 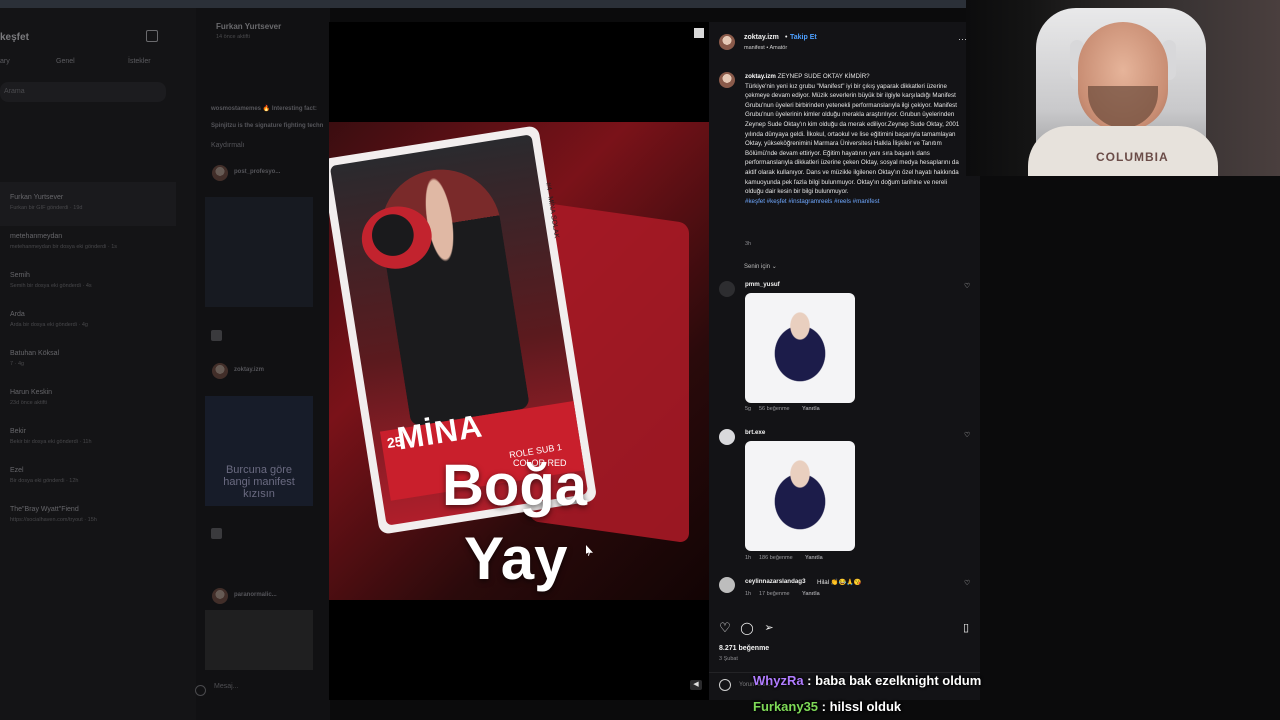 What do you see at coordinates (774, 594) in the screenshot?
I see `comment-likes: 17 beğenme` at bounding box center [774, 594].